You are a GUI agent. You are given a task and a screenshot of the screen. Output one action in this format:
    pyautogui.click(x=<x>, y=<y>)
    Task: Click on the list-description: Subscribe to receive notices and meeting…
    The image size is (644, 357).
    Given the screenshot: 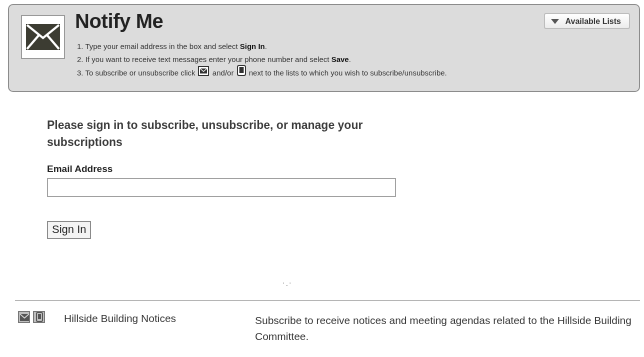 What is the action you would take?
    pyautogui.click(x=443, y=329)
    